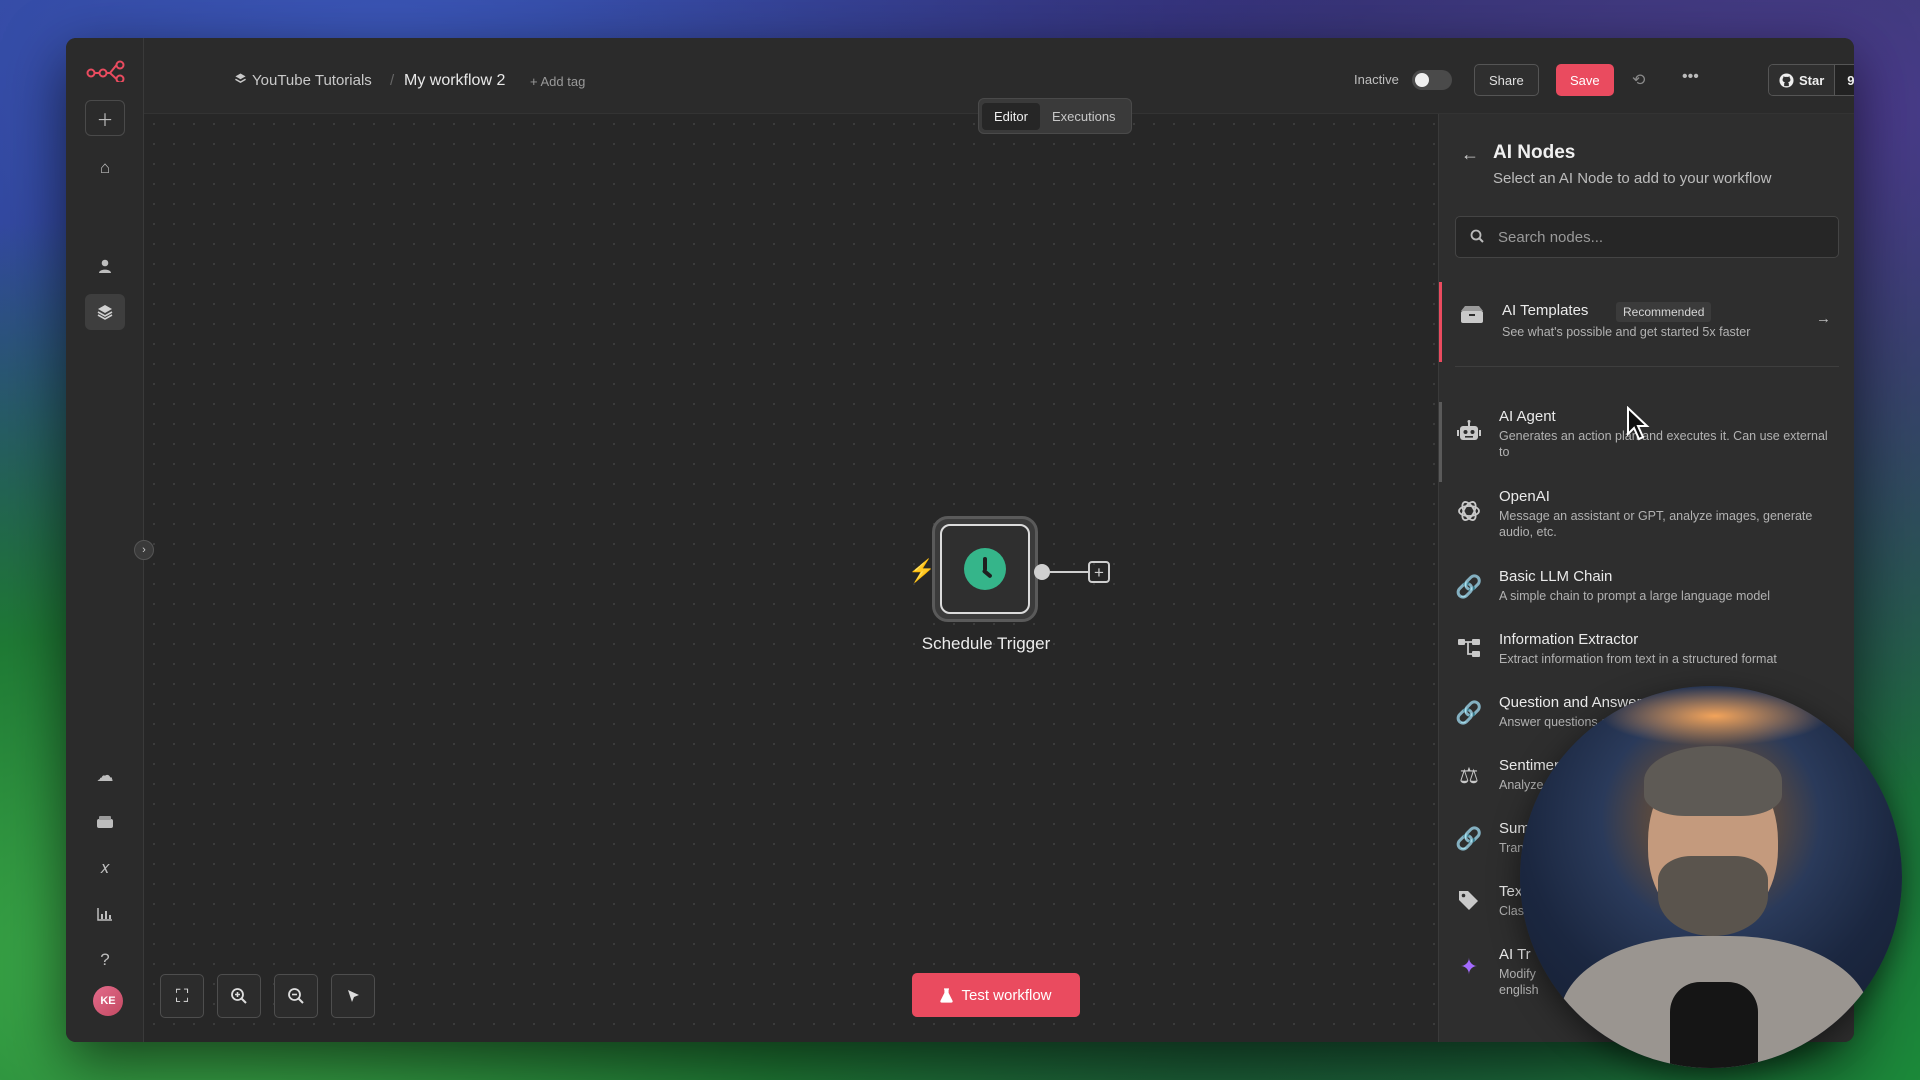 The height and width of the screenshot is (1080, 1920). Describe the element at coordinates (1477, 237) in the screenshot. I see `search-icon` at that location.